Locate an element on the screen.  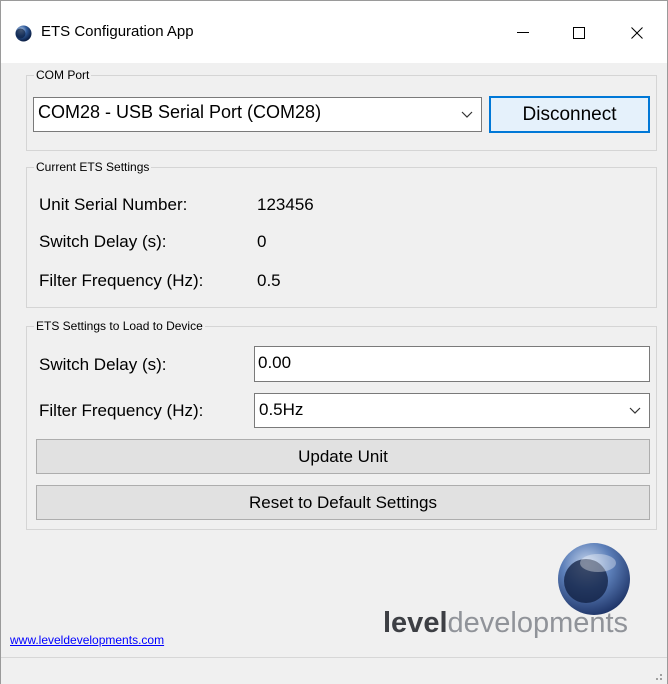
status-bar is located at coordinates (334, 670).